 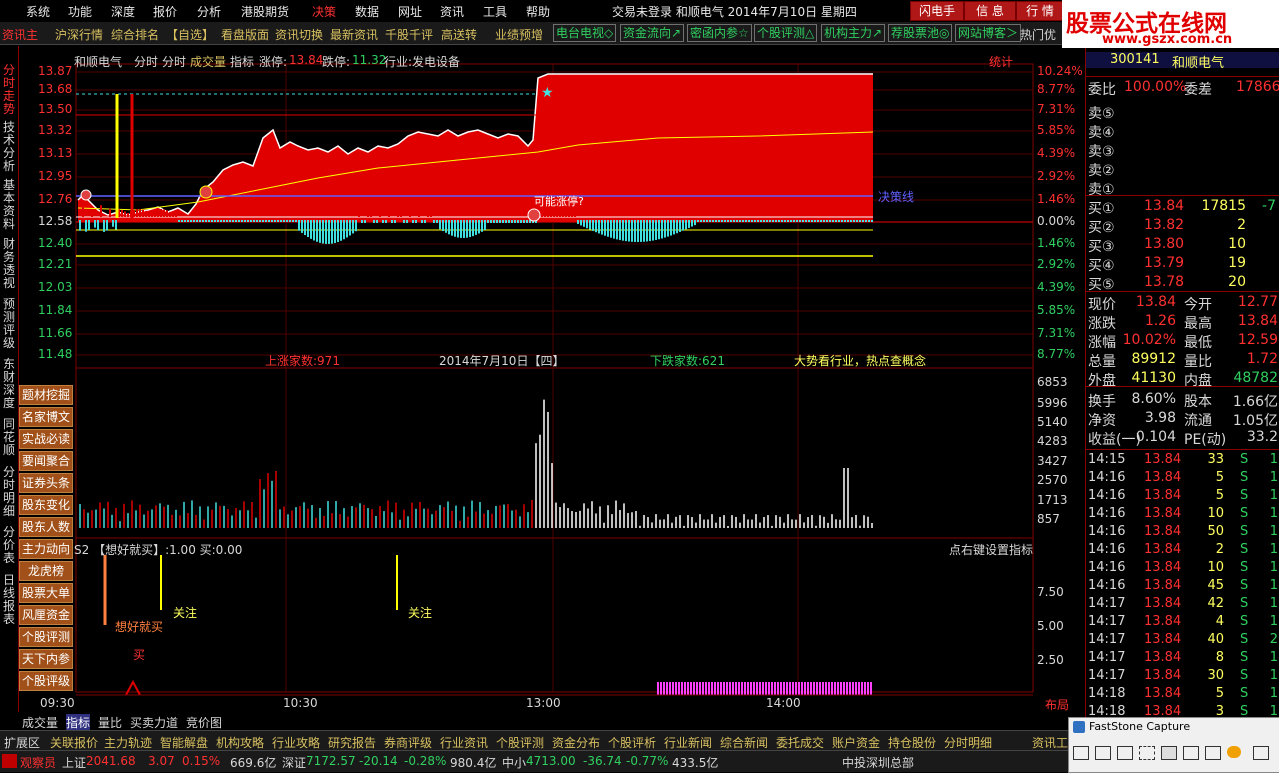 I want to click on capture-rect-icon, so click(x=1125, y=753).